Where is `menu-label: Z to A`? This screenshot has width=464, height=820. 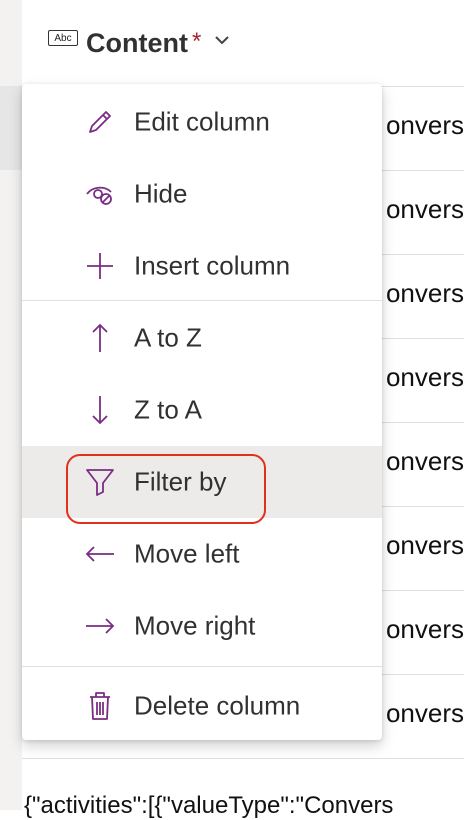 menu-label: Z to A is located at coordinates (168, 409).